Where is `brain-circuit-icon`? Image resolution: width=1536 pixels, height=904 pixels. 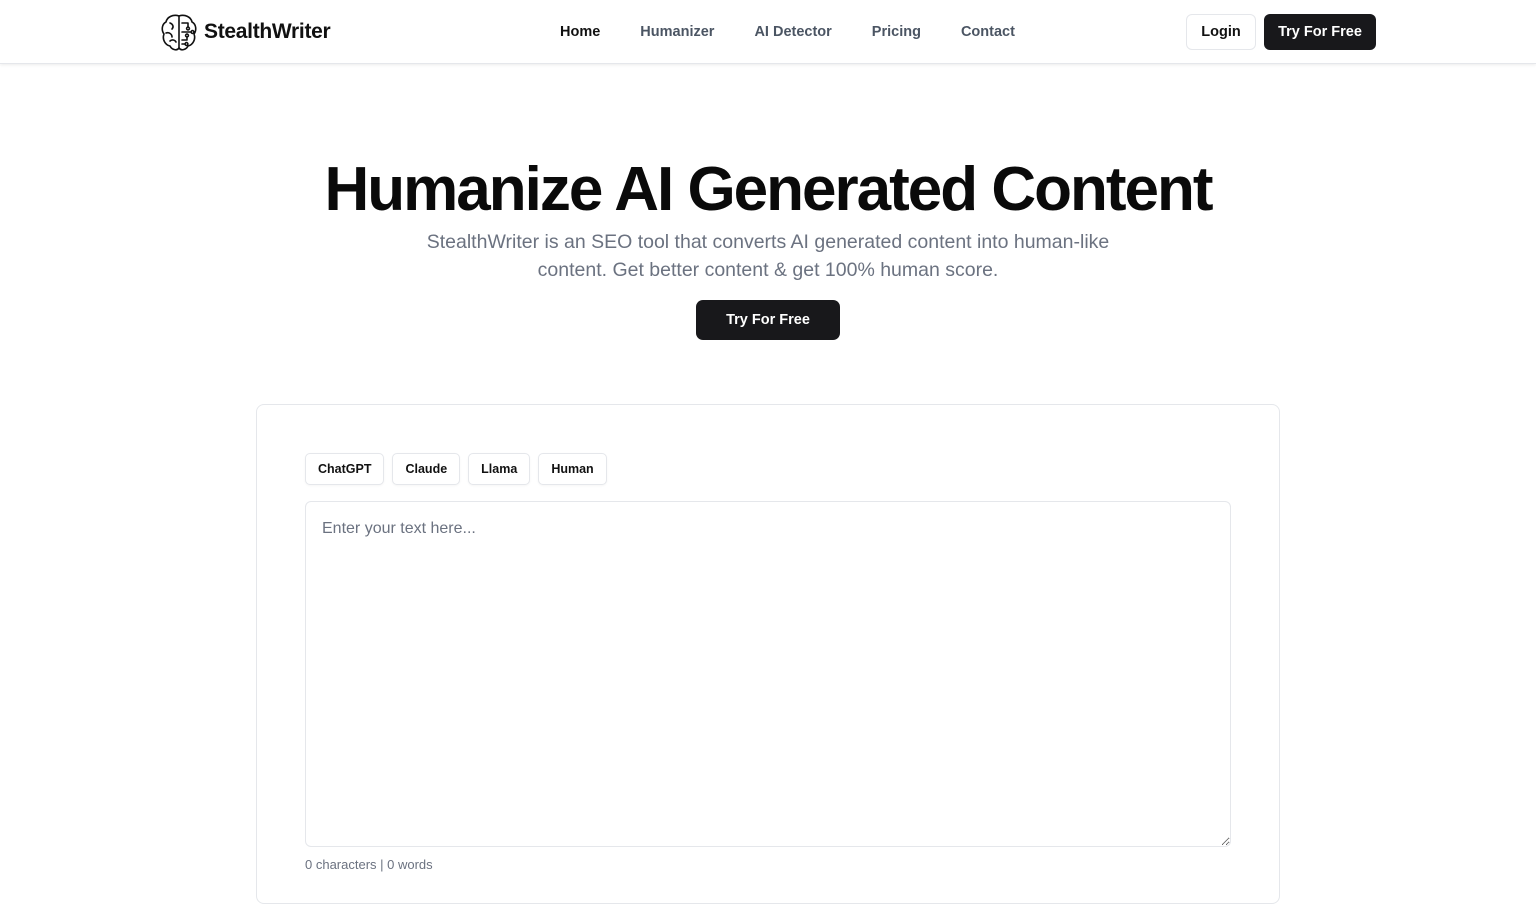
brain-circuit-icon is located at coordinates (179, 32).